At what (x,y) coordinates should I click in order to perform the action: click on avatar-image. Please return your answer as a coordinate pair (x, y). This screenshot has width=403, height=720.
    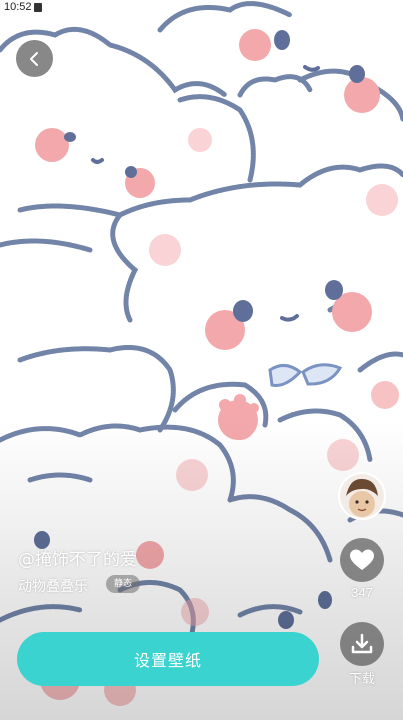
    Looking at the image, I should click on (362, 496).